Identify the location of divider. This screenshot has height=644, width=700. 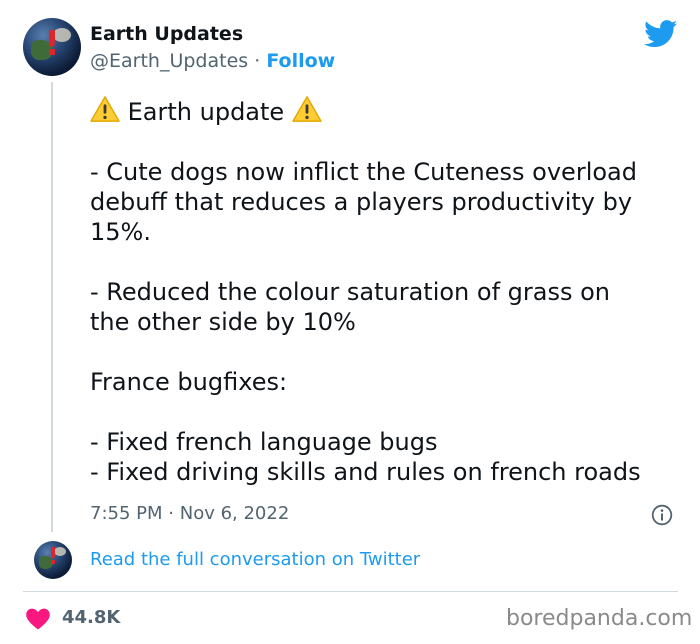
(350, 591).